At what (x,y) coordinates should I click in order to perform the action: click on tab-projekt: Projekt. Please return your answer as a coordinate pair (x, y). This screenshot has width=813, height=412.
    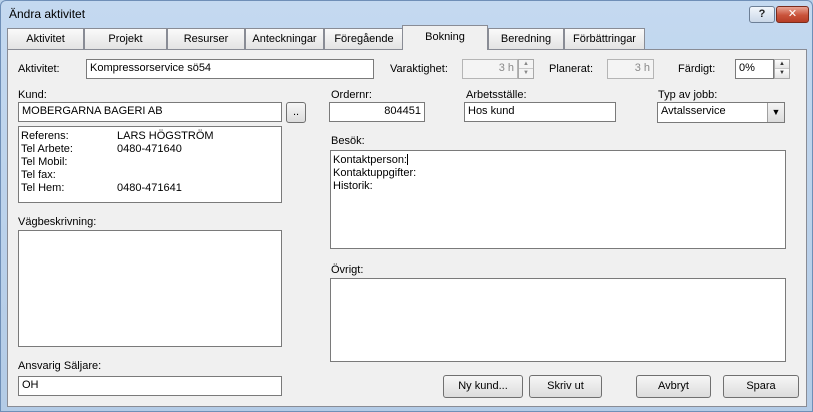
    Looking at the image, I should click on (125, 38).